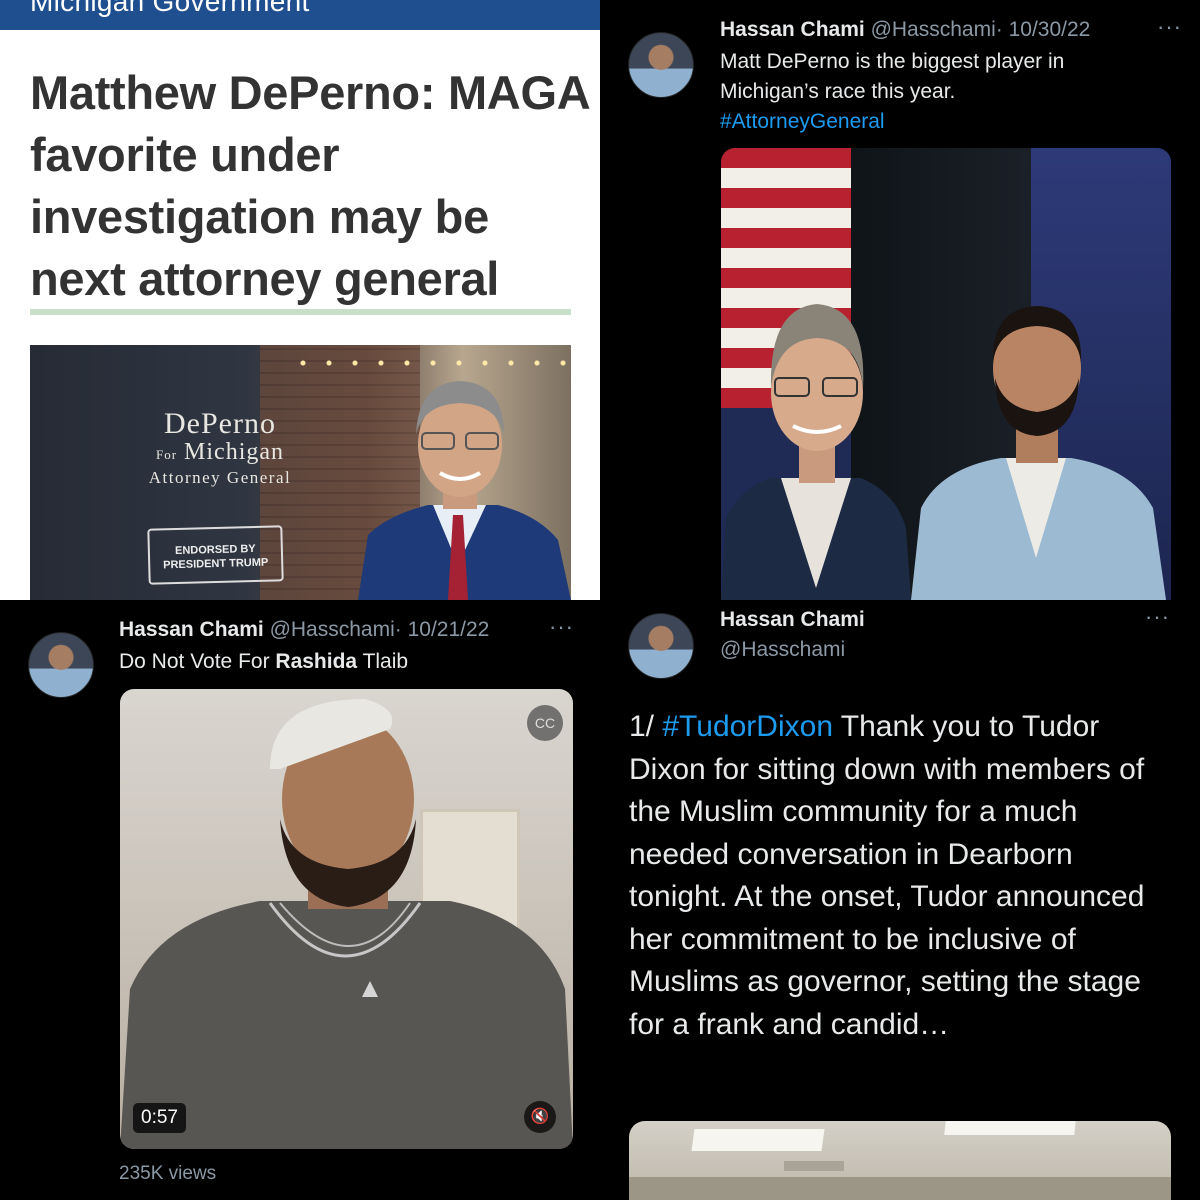 This screenshot has height=1200, width=1200. I want to click on view-count: 235K views, so click(168, 1173).